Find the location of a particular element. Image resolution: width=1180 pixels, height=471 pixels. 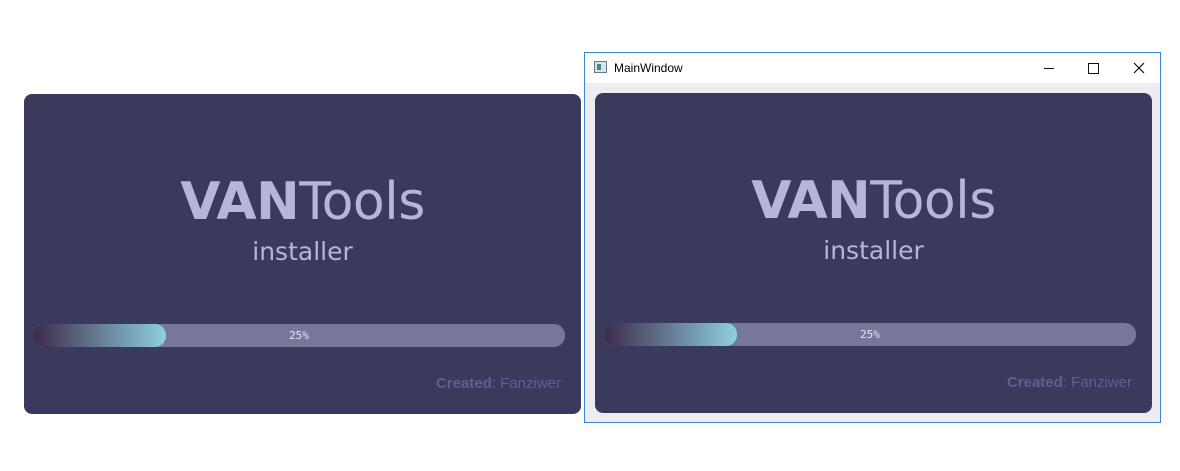

credit-label: Created is located at coordinates (463, 383).